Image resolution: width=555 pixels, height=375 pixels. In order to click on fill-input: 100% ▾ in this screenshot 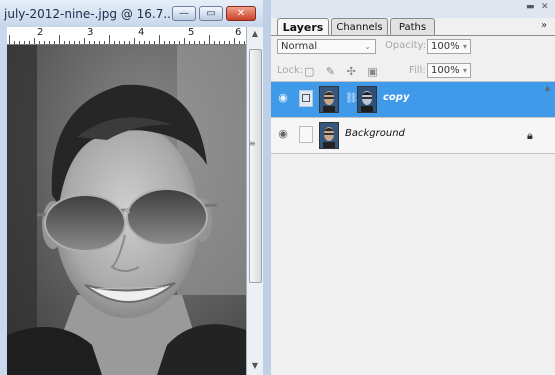, I will do `click(449, 70)`.